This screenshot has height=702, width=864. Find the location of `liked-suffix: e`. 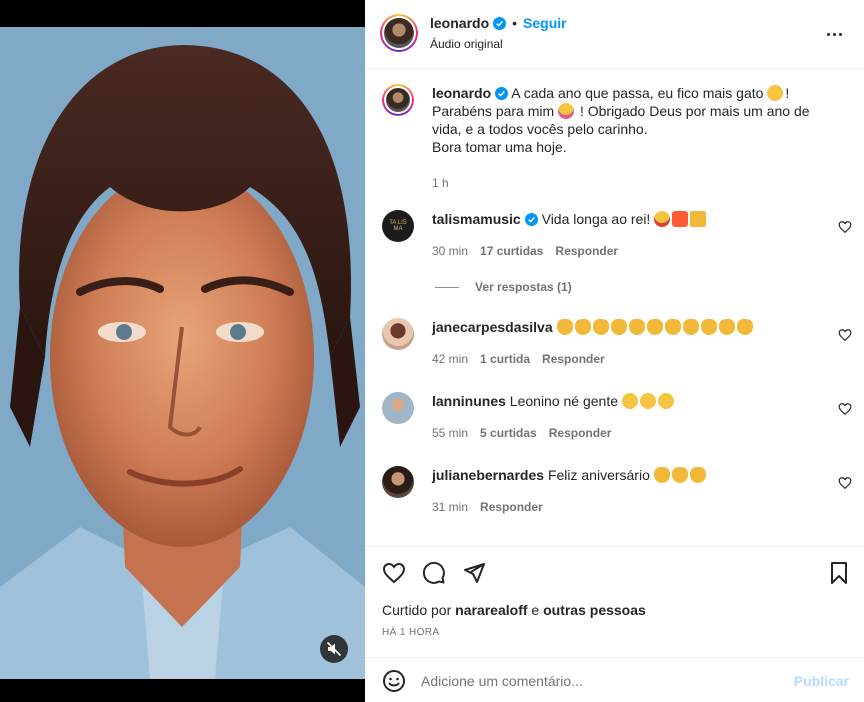

liked-suffix: e is located at coordinates (535, 610).